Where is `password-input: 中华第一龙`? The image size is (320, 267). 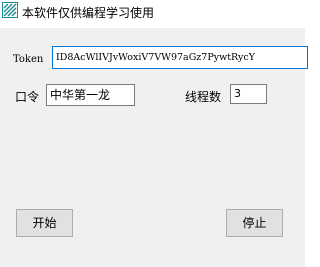 password-input: 中华第一龙 is located at coordinates (90, 95).